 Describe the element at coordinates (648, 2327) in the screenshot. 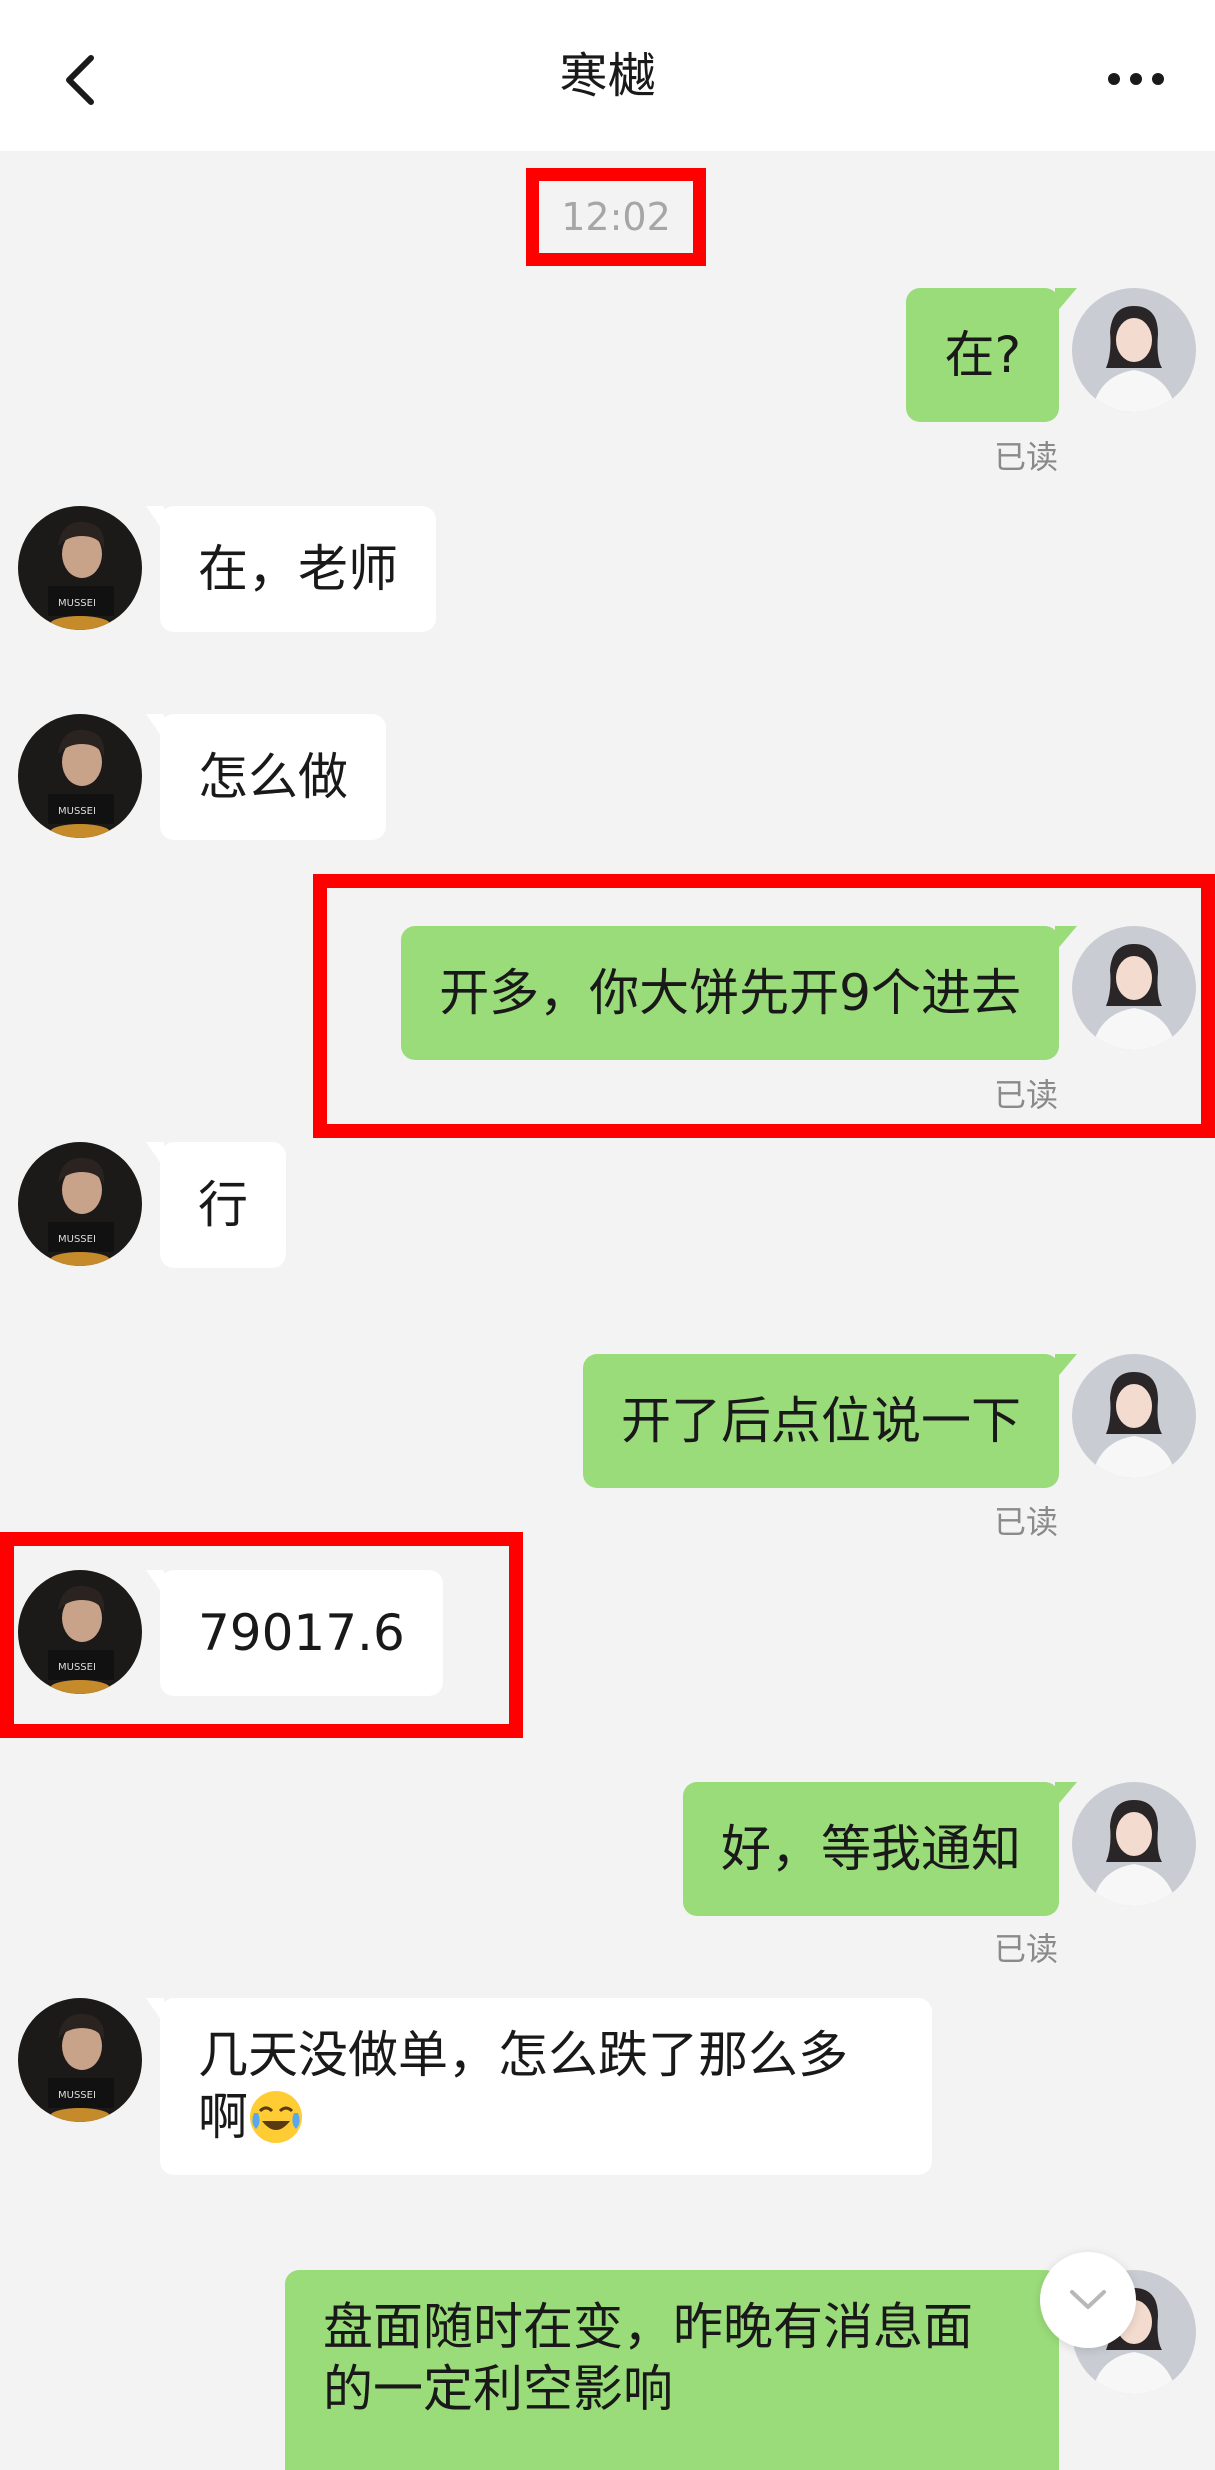

I see `message-line: 盘面随时在变，昨晚有消息面` at that location.